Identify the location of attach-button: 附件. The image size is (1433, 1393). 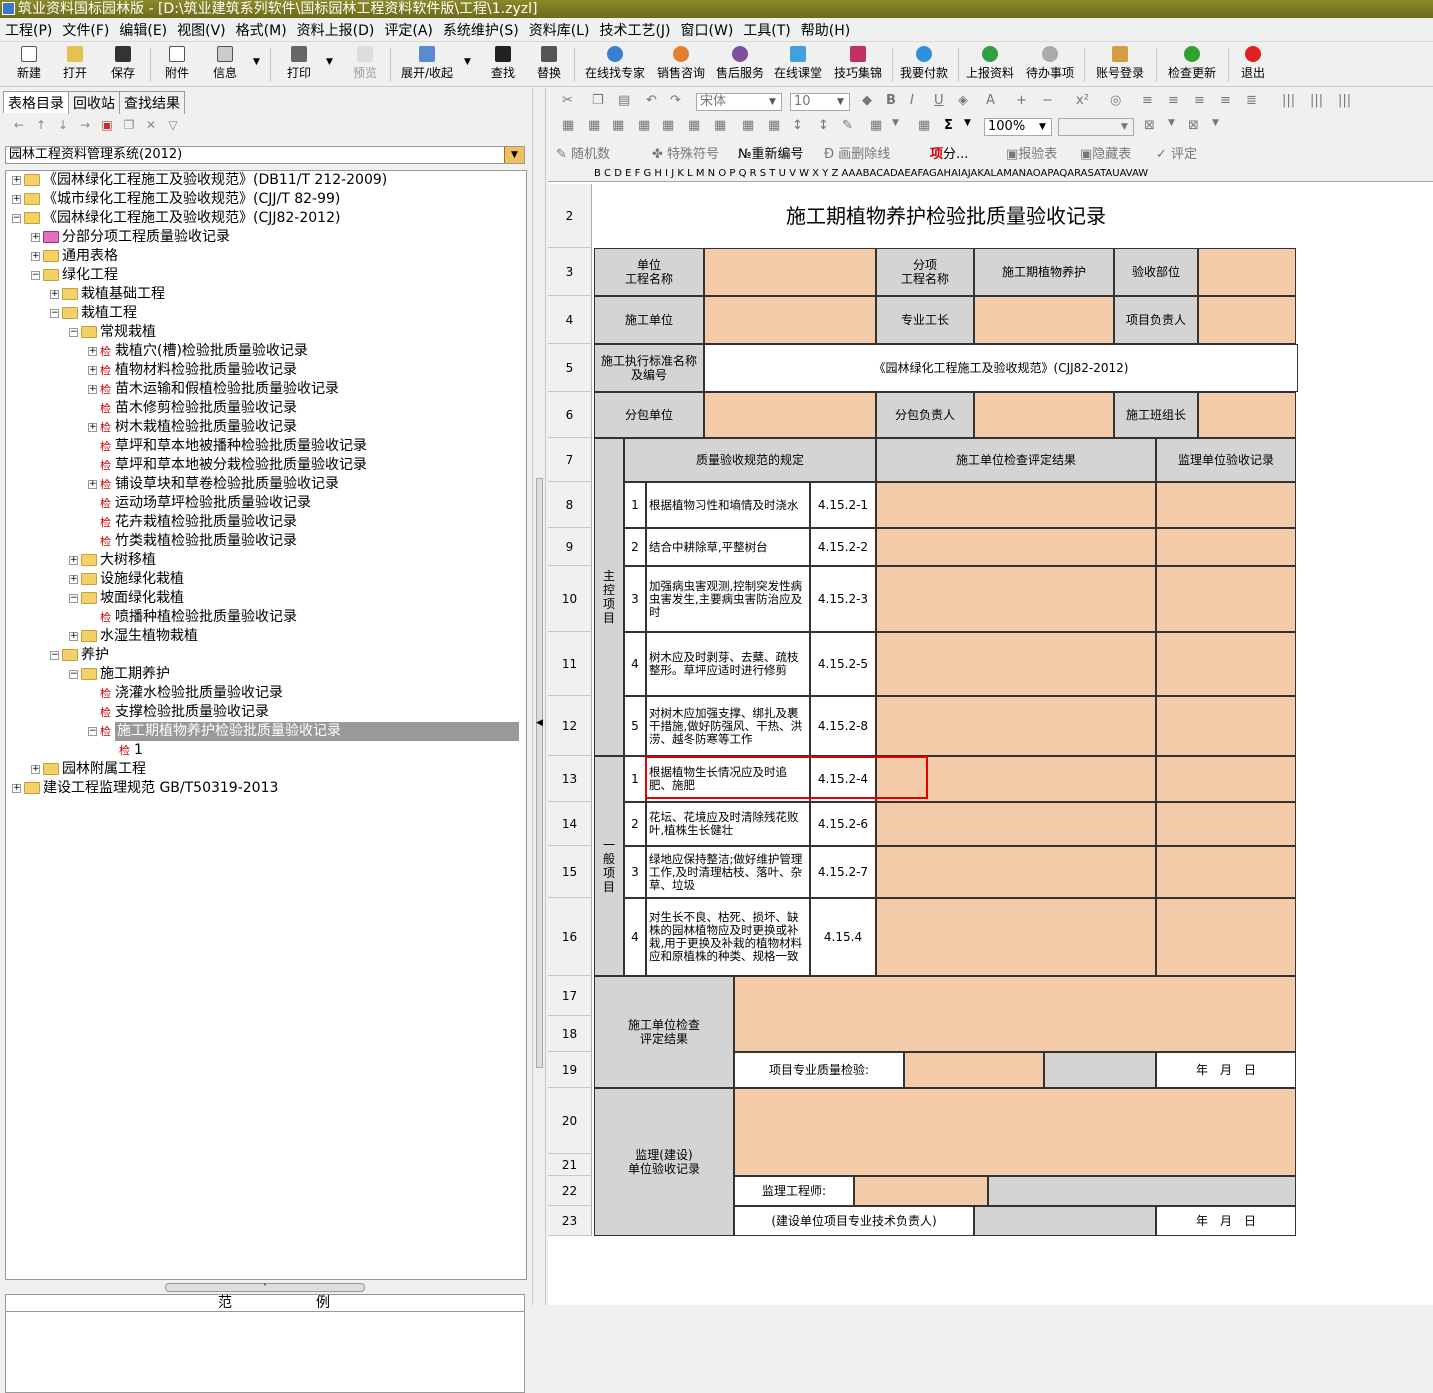
(177, 65).